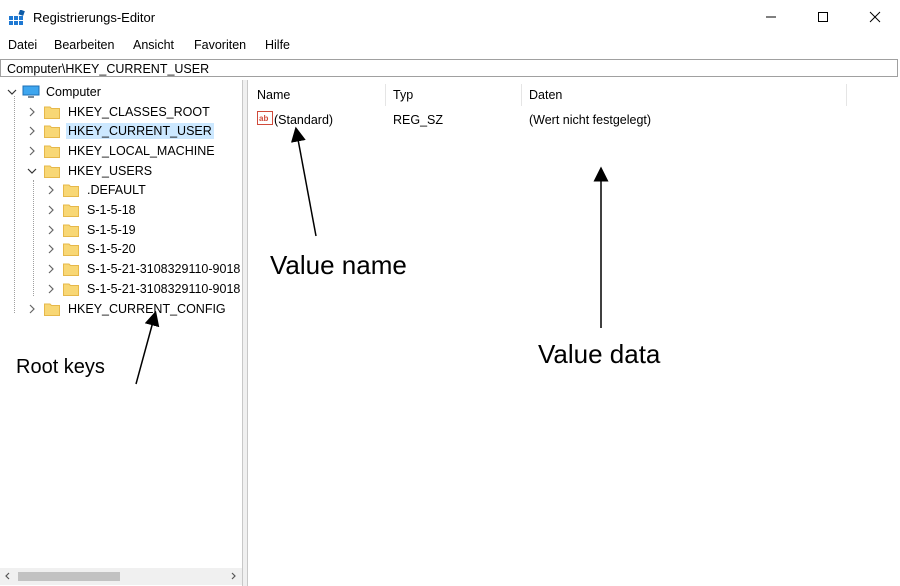  What do you see at coordinates (121, 576) in the screenshot?
I see `tree-horizontal-scrollbar` at bounding box center [121, 576].